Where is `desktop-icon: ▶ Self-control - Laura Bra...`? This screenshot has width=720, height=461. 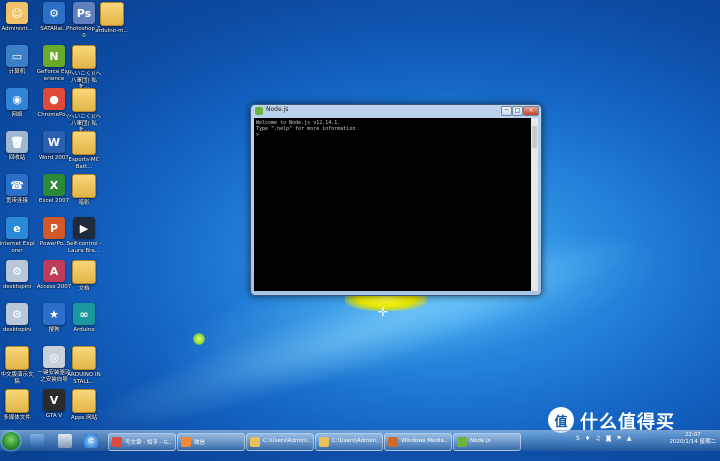
desktop-icon: ▶ Self-control - Laura Bra... is located at coordinates (84, 235).